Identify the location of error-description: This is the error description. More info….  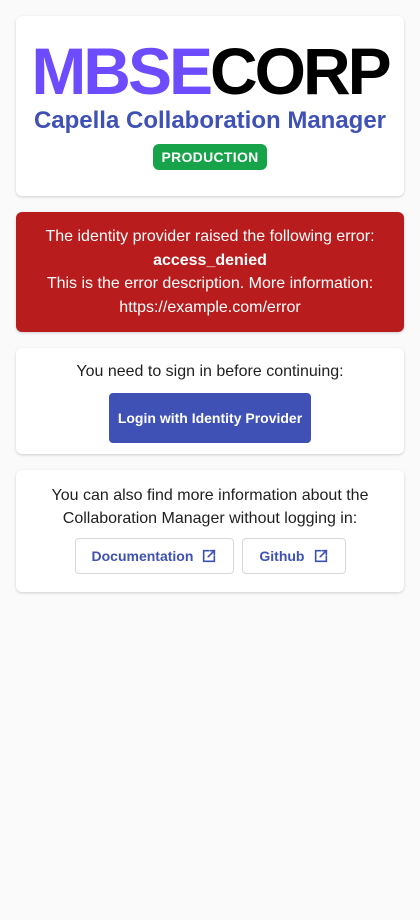
(210, 283).